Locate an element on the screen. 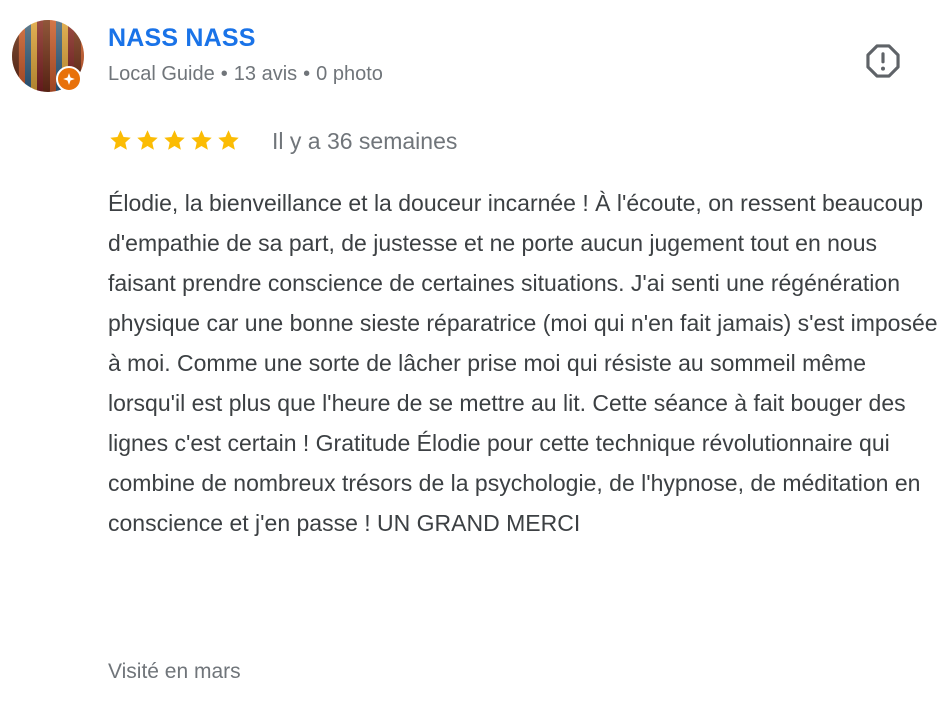  review-date: Il y a 36 semaines is located at coordinates (365, 141).